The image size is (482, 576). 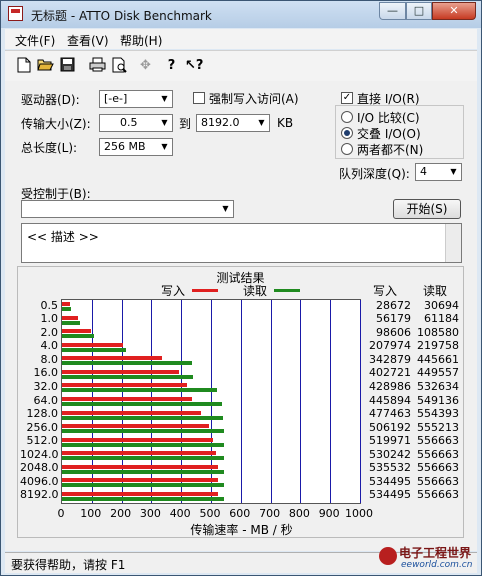 I want to click on x-tick-label: 900, so click(x=329, y=513).